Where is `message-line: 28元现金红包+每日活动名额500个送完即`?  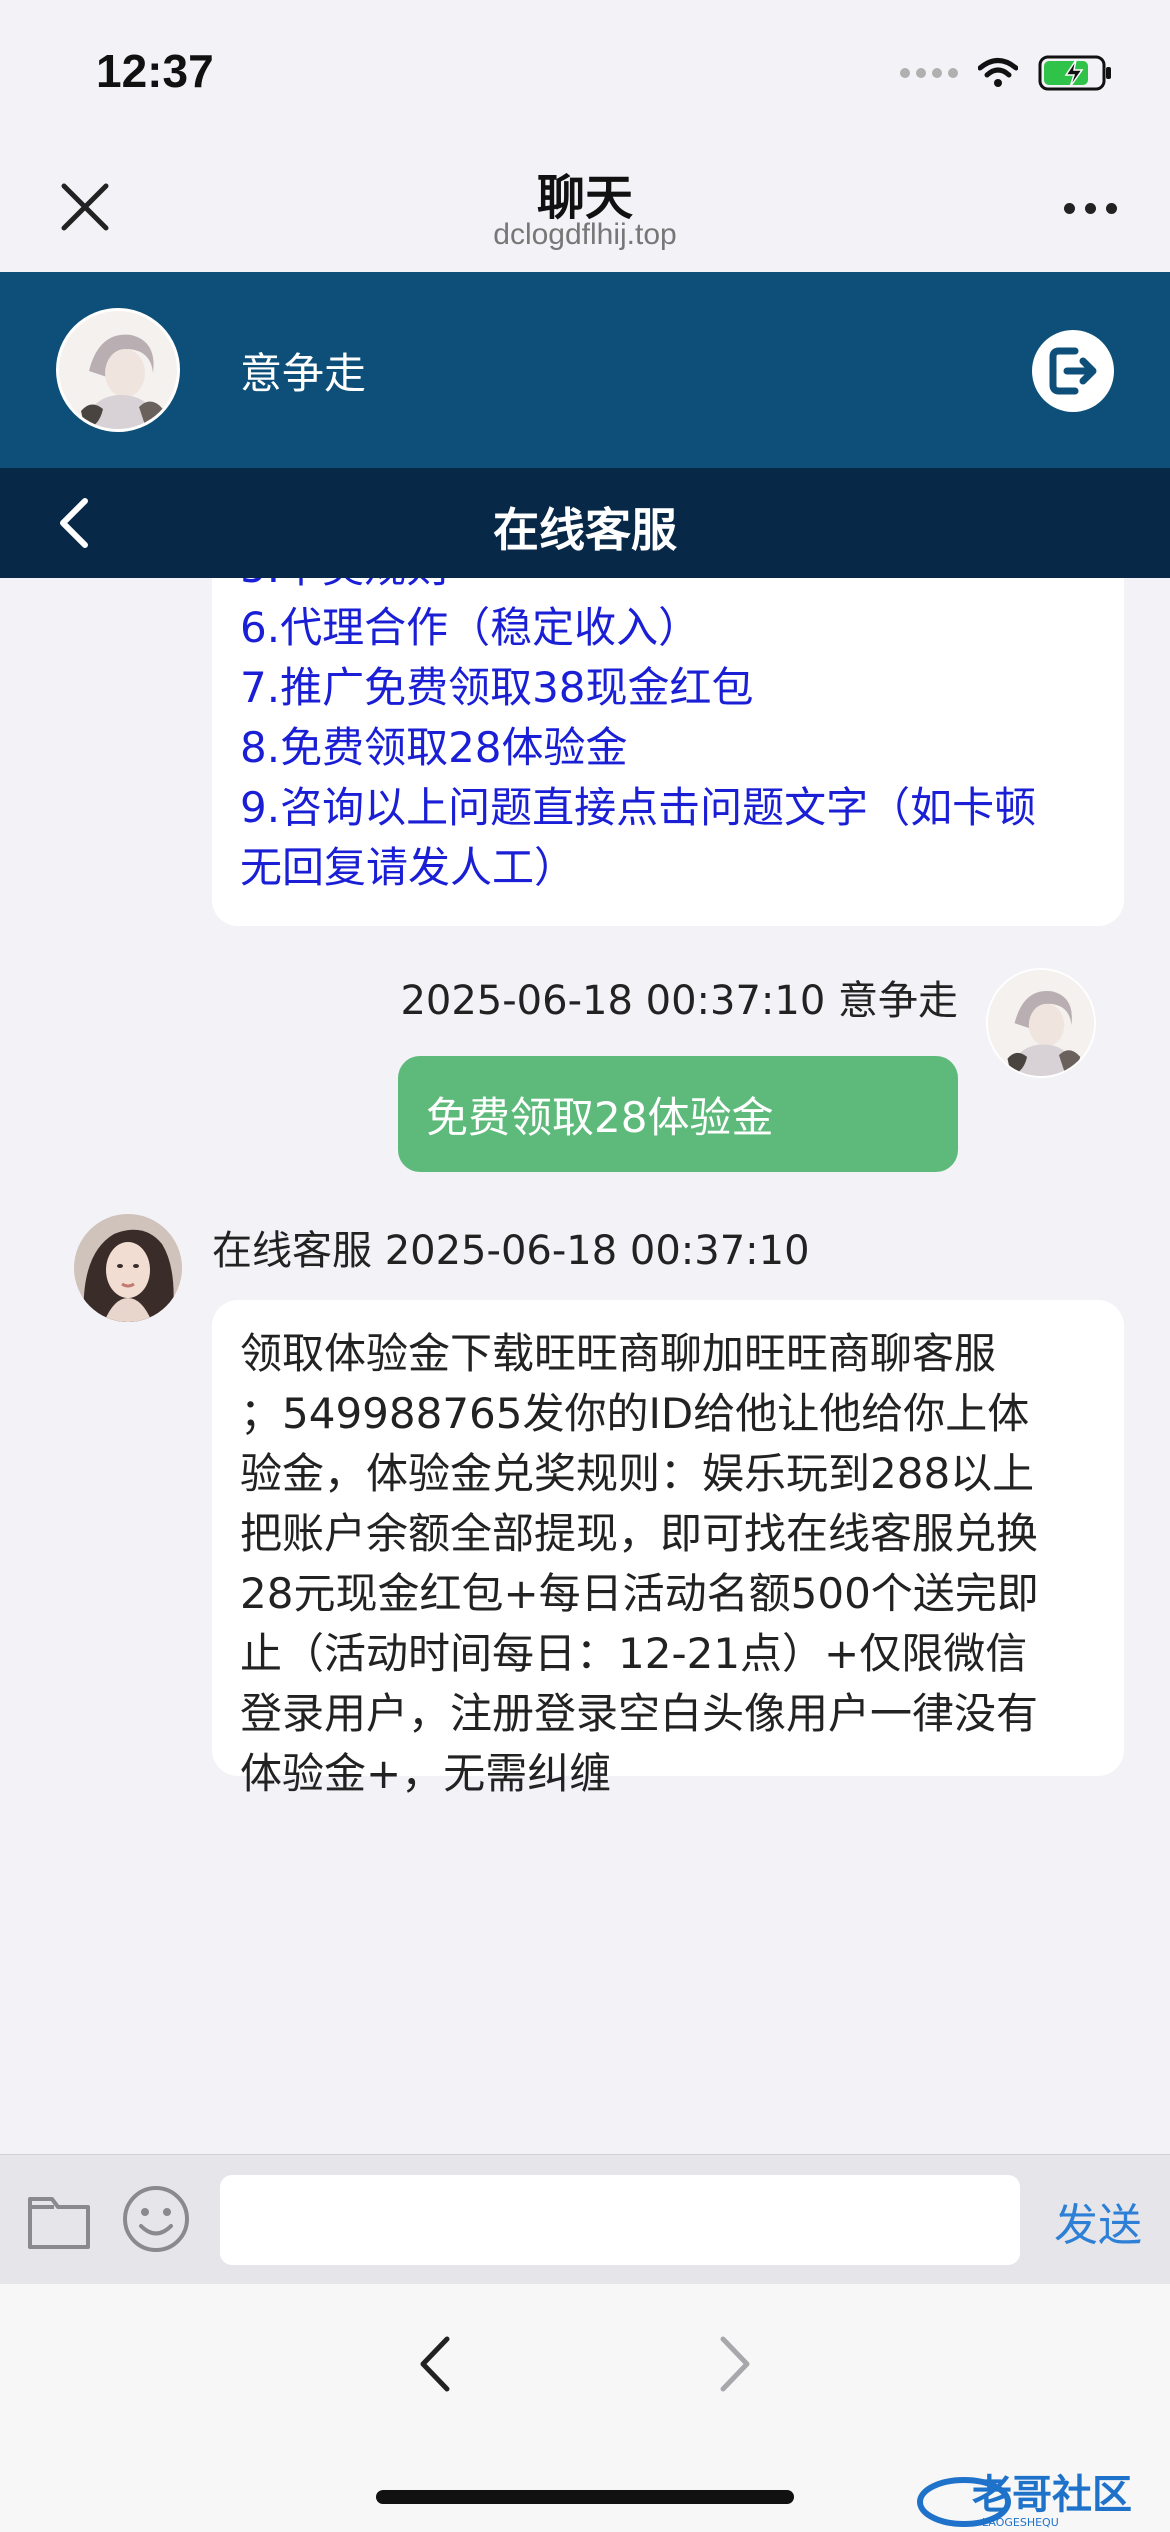
message-line: 28元现金红包+每日活动名额500个送完即 is located at coordinates (639, 1593).